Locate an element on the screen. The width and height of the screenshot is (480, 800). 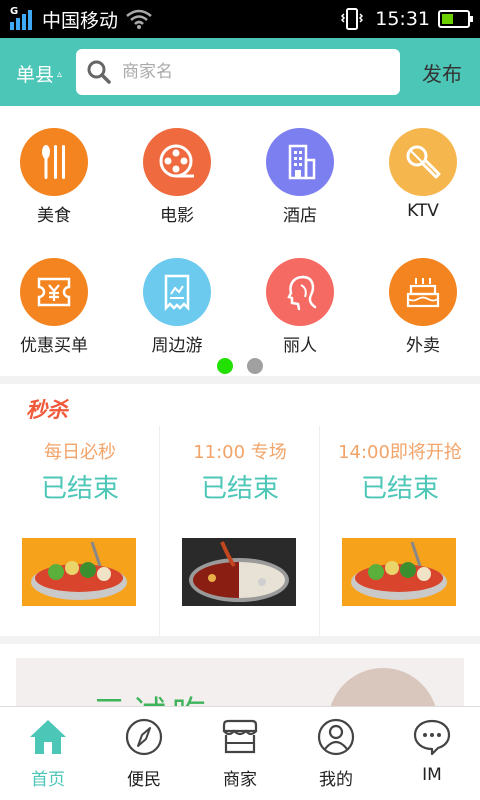
category-label: 优惠买单 is located at coordinates (54, 346).